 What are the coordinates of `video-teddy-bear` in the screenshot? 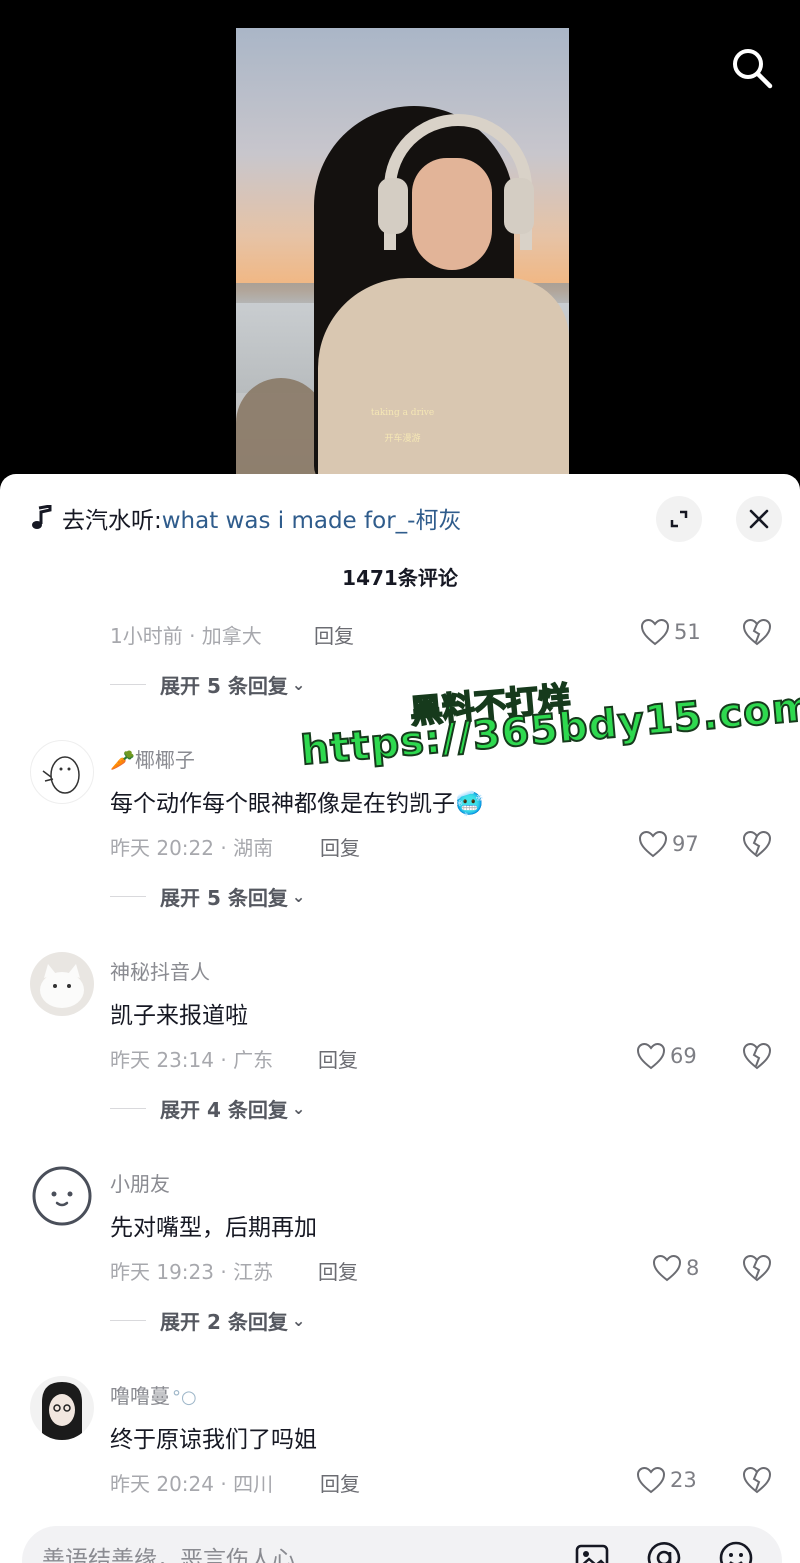 It's located at (281, 429).